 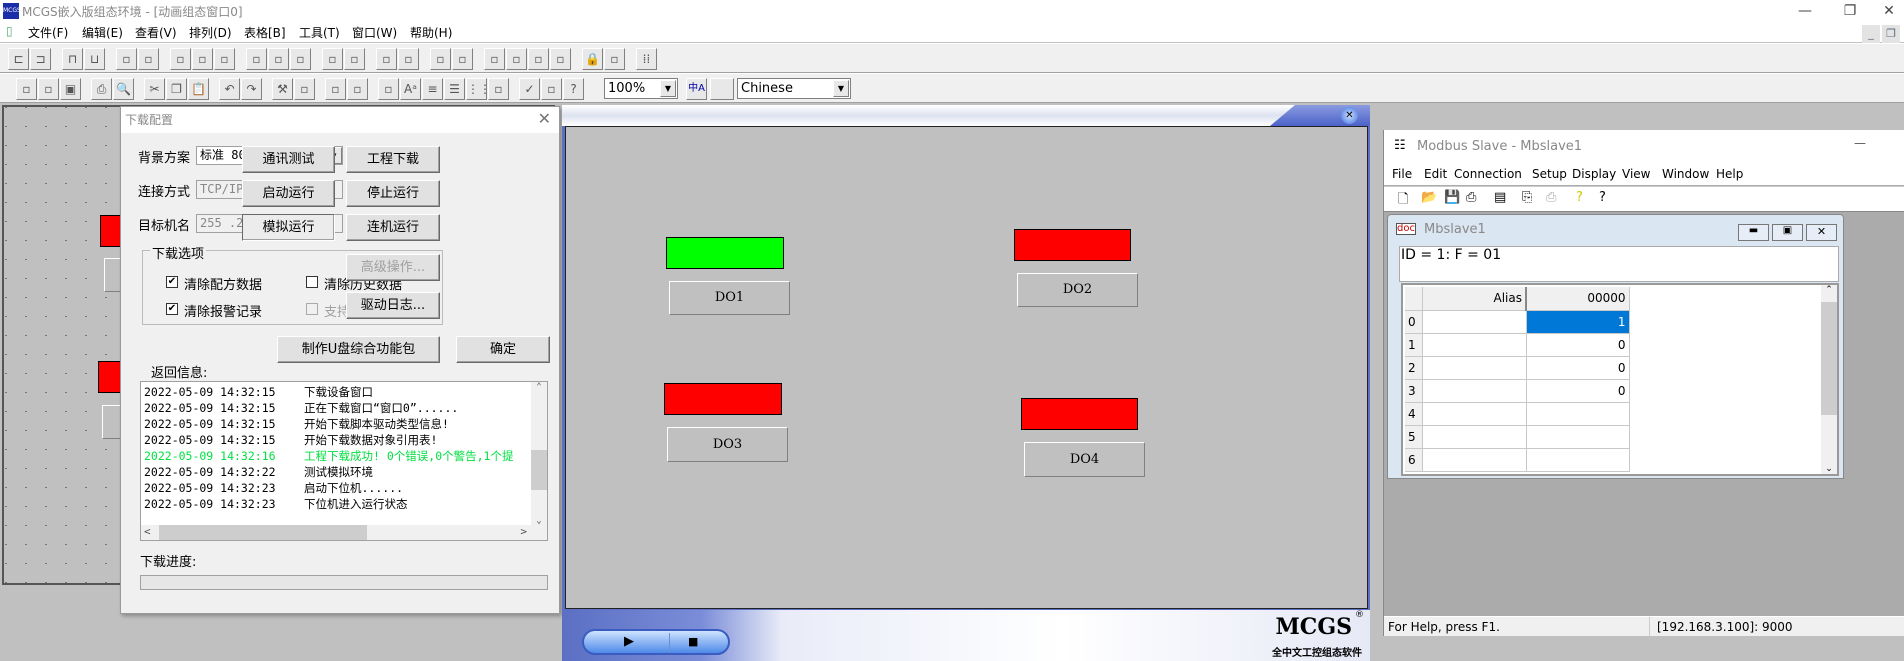 I want to click on restore-button: ❐, so click(x=1850, y=11).